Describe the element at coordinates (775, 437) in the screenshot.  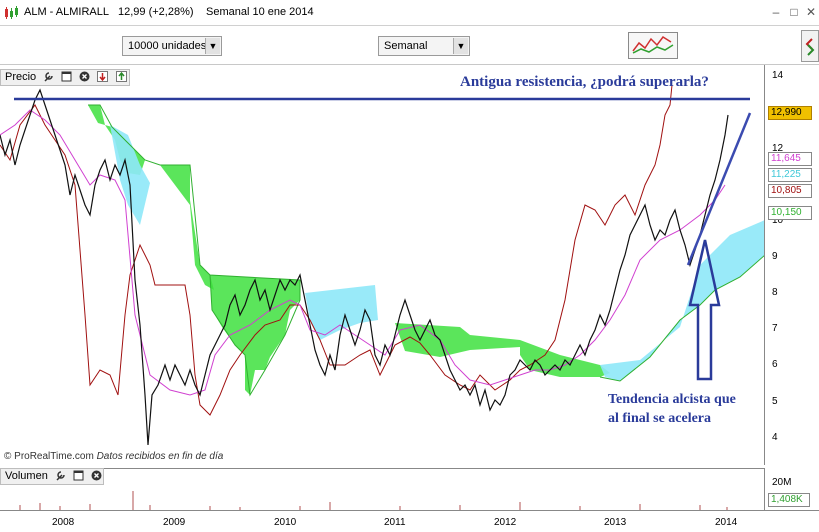
I see `y-tick-4: 4` at that location.